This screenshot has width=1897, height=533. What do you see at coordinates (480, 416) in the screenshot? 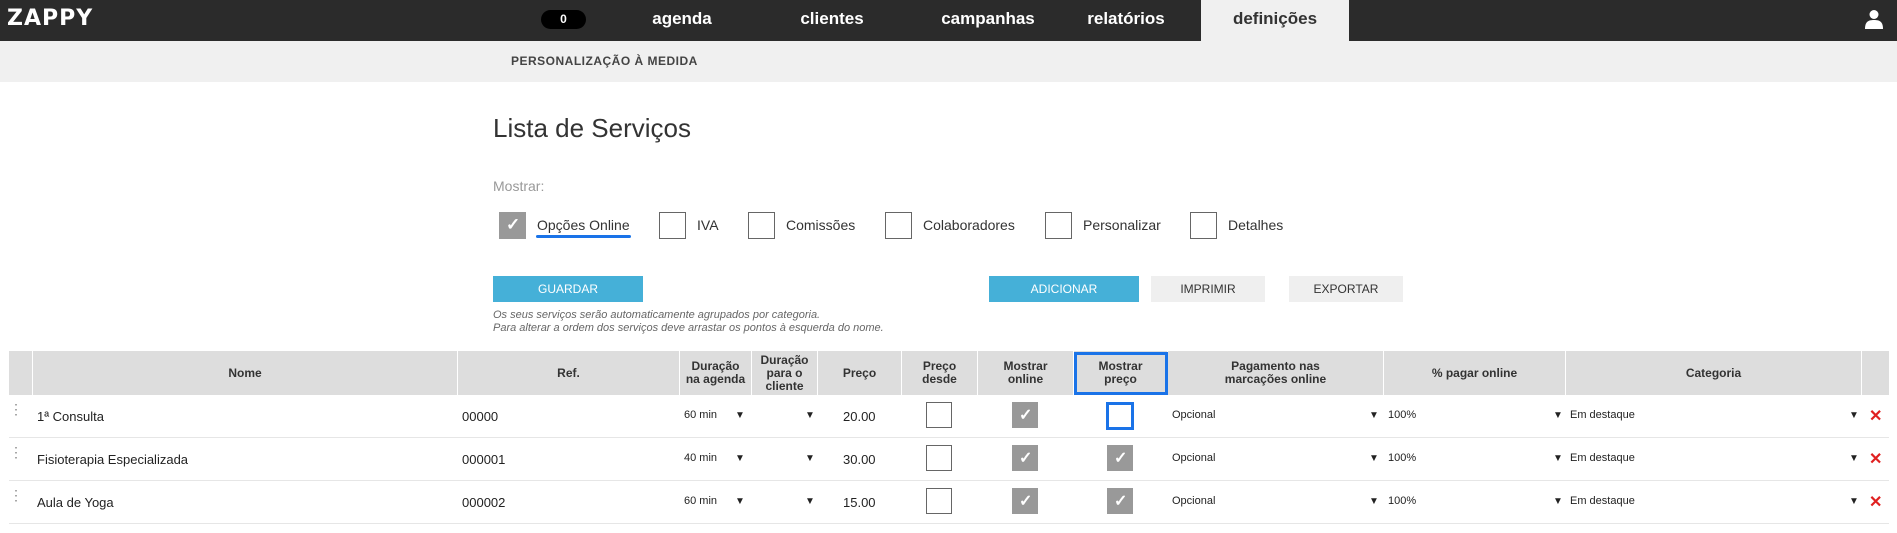
I see `service-ref: 00000` at bounding box center [480, 416].